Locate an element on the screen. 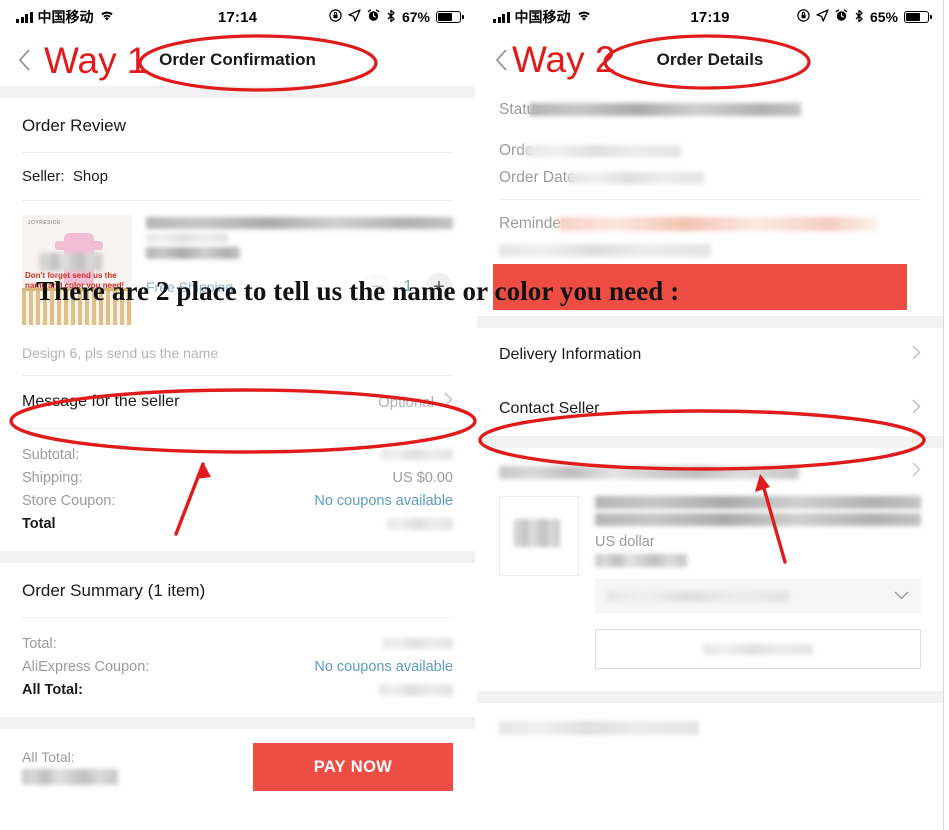 This screenshot has width=949, height=830. detail-row-reminder-cont is located at coordinates (710, 250).